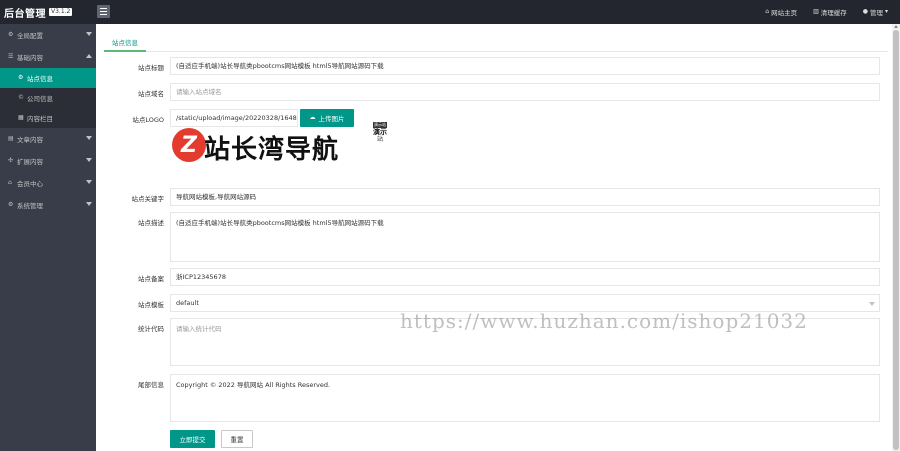 This screenshot has height=451, width=900. Describe the element at coordinates (379, 139) in the screenshot. I see `stamp-bot-text: 站` at that location.